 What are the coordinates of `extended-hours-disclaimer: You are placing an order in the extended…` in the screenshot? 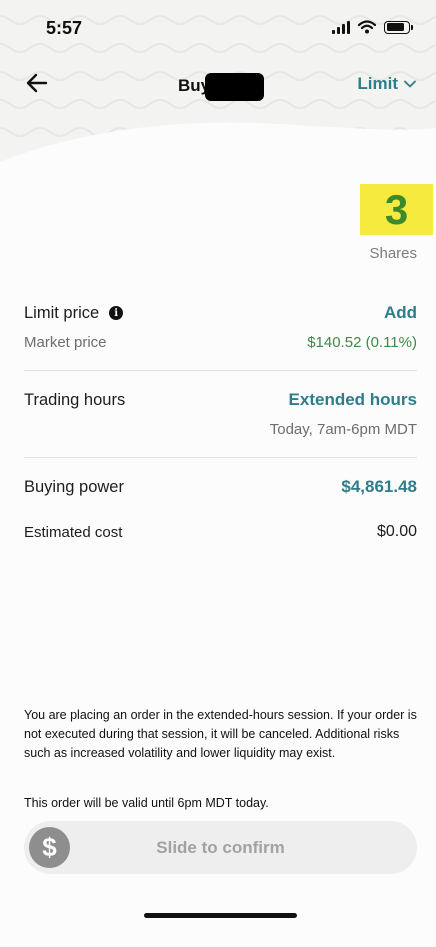 It's located at (220, 734).